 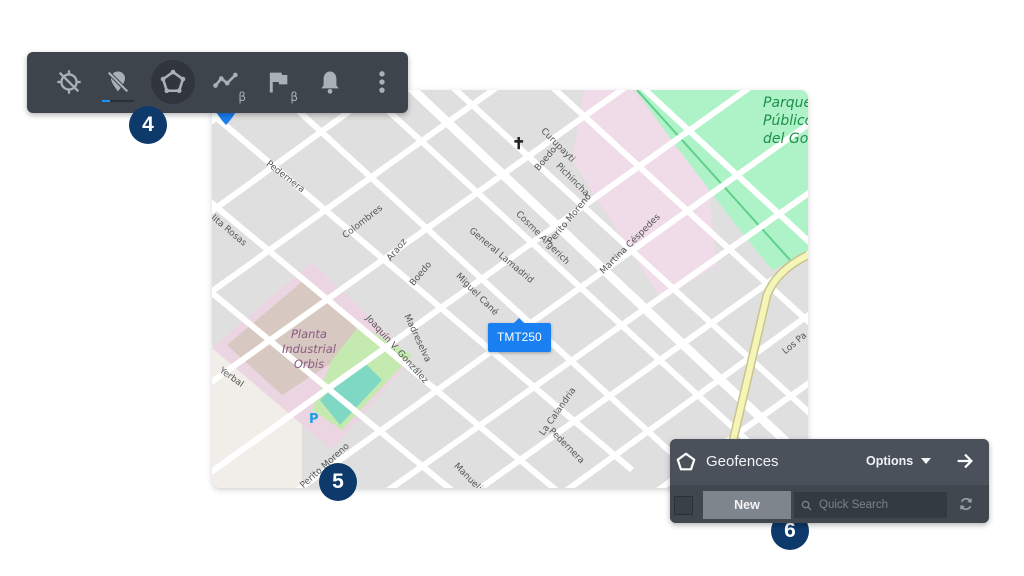 I want to click on callout-badge-toolbar: 4, so click(x=148, y=125).